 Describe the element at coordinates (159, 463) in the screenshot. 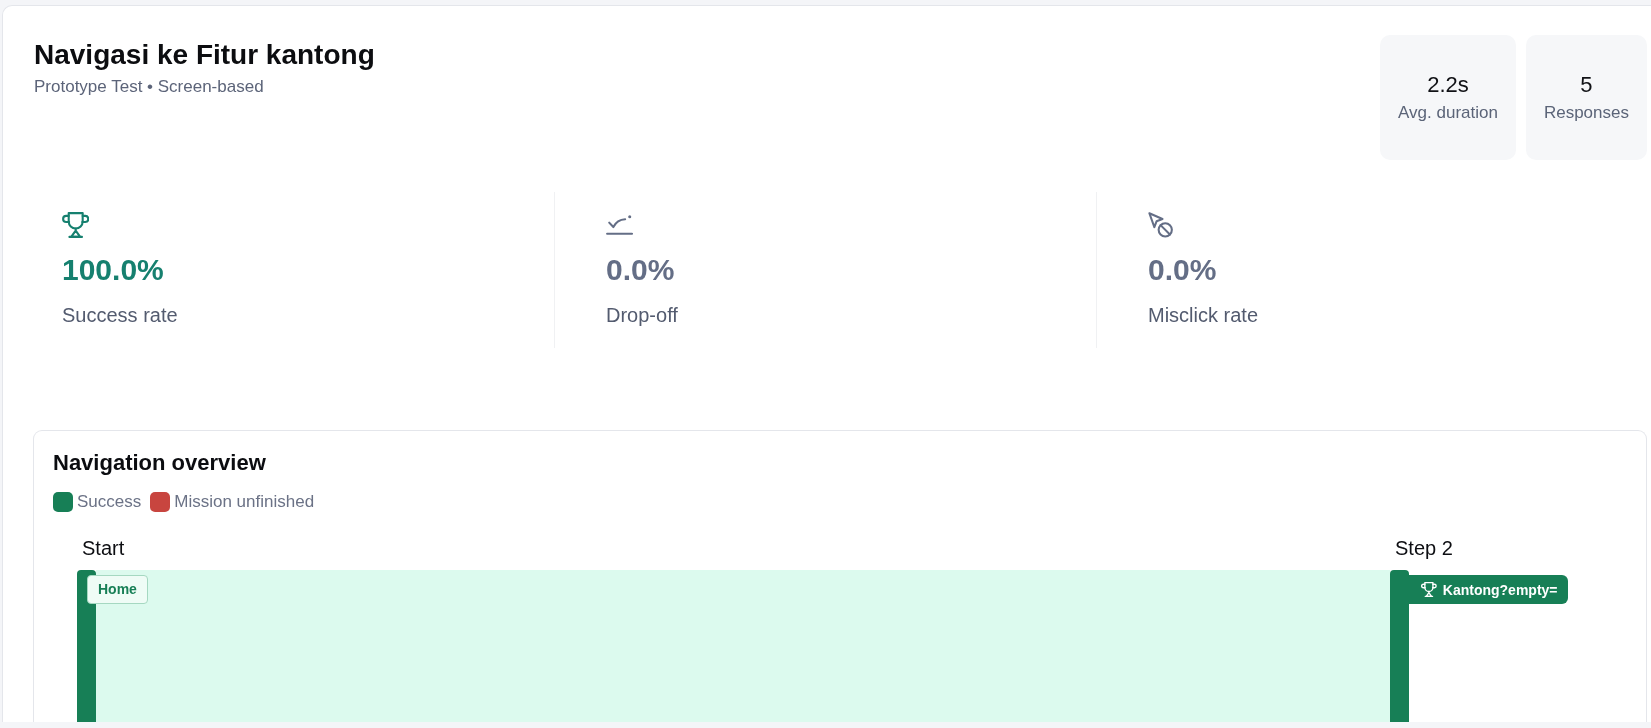

I see `section-title: Navigation overview` at that location.